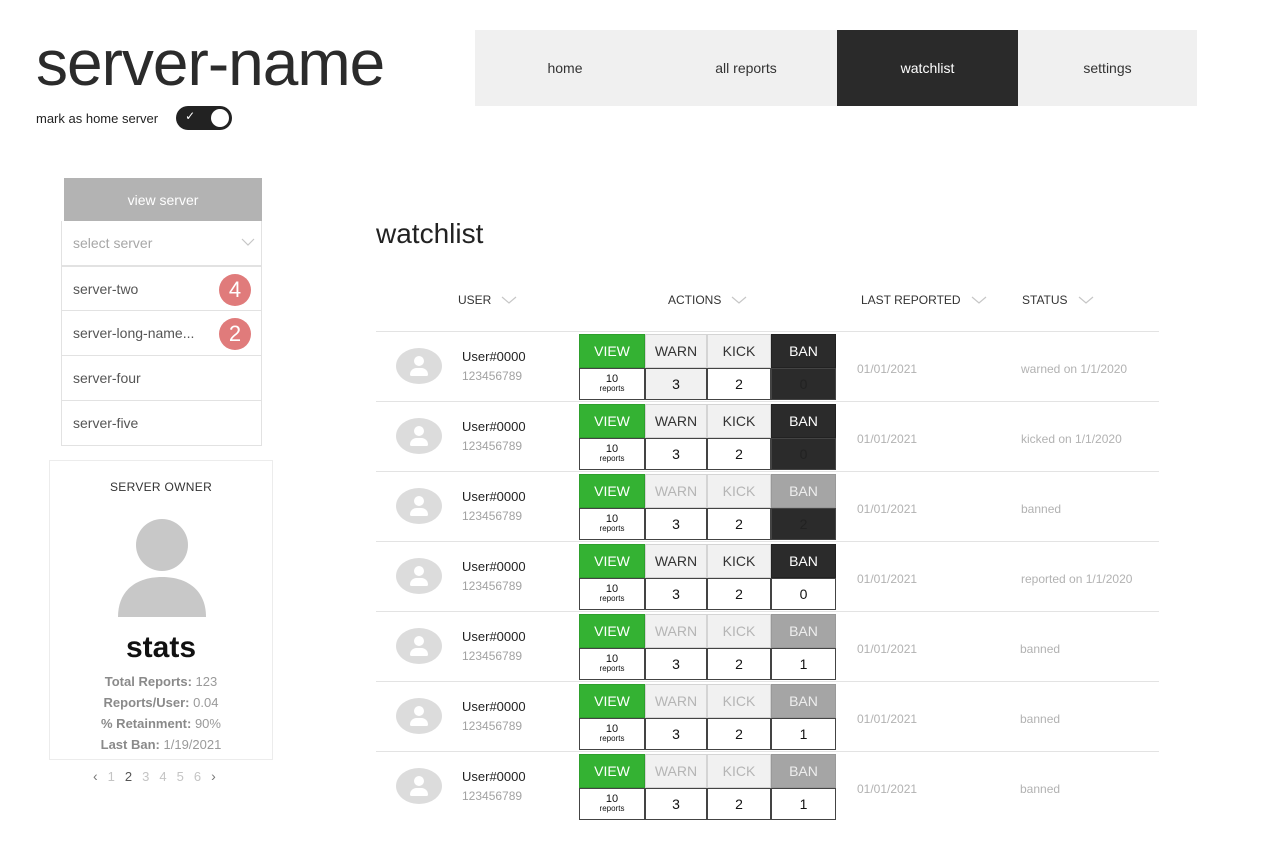 The image size is (1280, 858). Describe the element at coordinates (107, 378) in the screenshot. I see `server-name-label: server-four` at that location.